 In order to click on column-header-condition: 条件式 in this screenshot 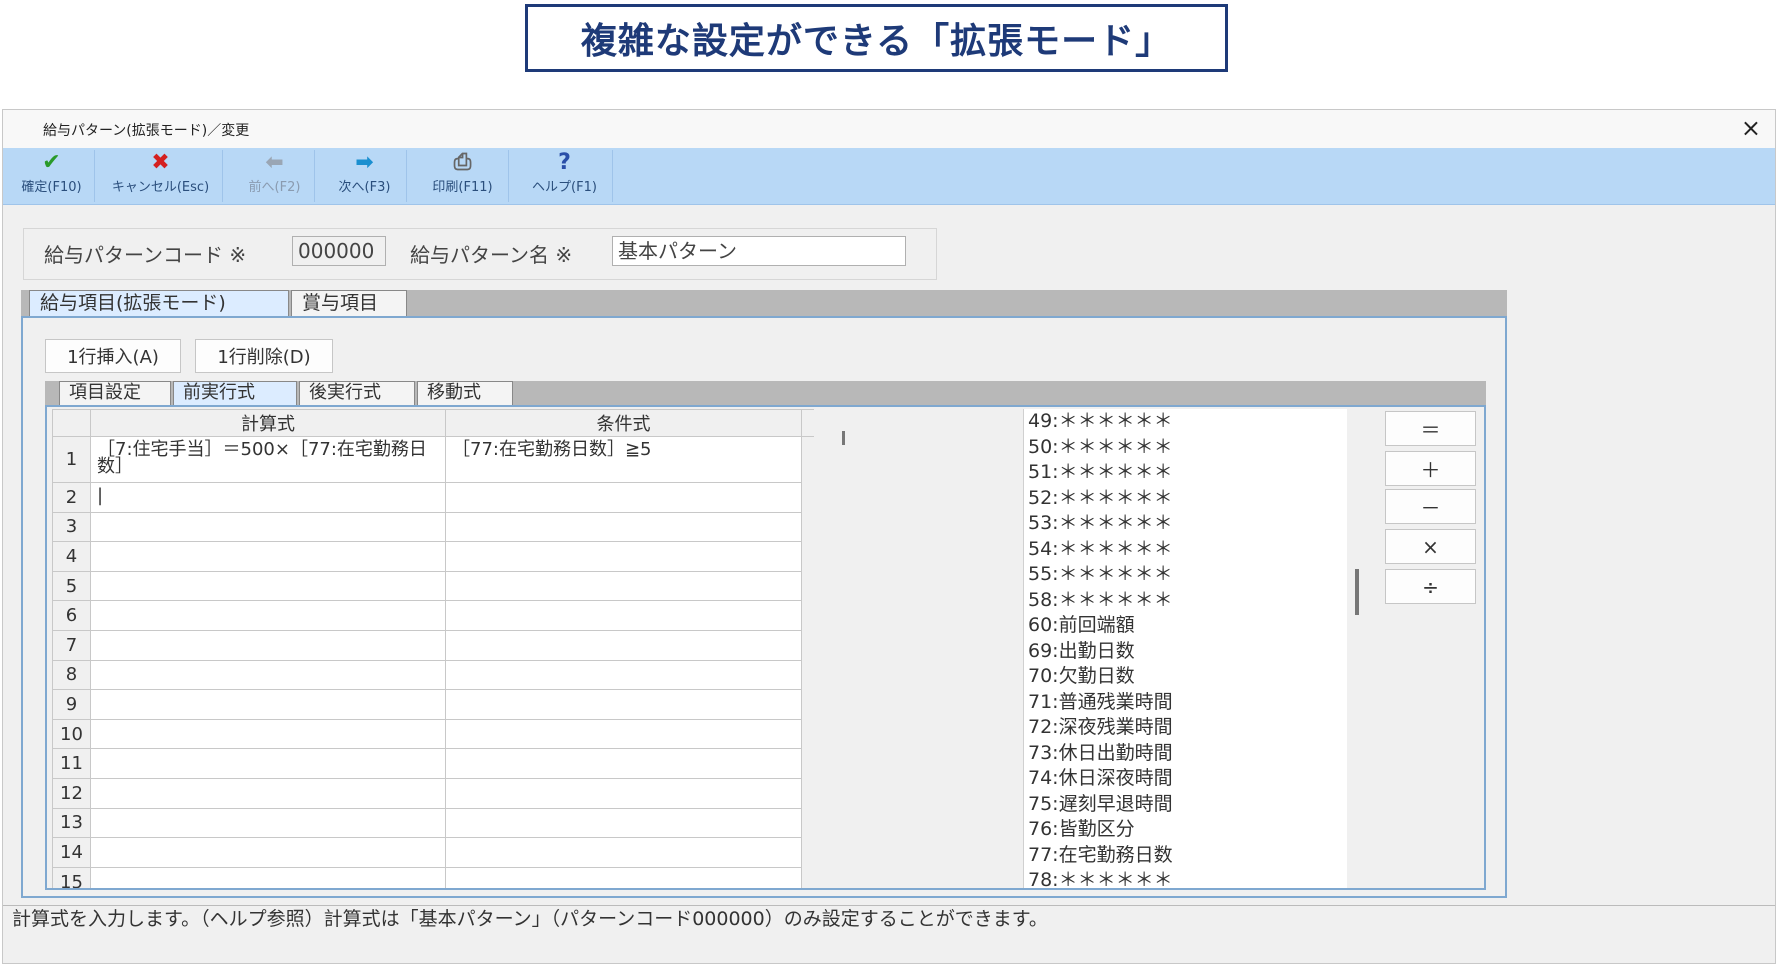, I will do `click(623, 423)`.